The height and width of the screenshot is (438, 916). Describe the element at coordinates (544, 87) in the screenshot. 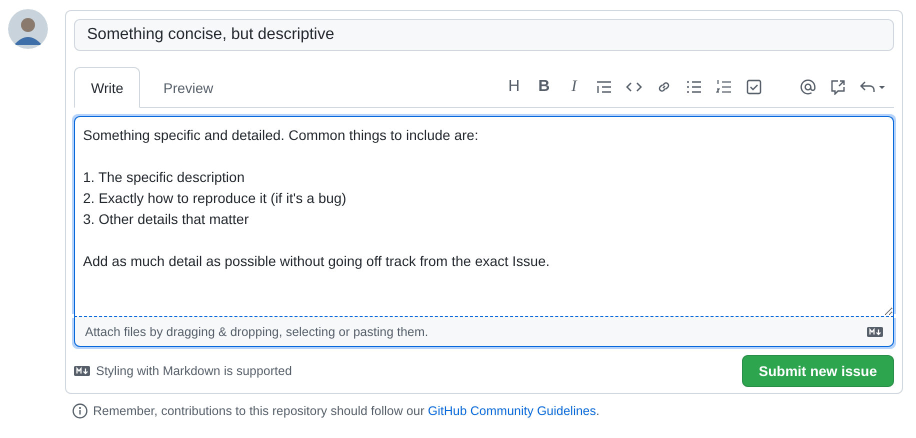

I see `bold-button: B` at that location.